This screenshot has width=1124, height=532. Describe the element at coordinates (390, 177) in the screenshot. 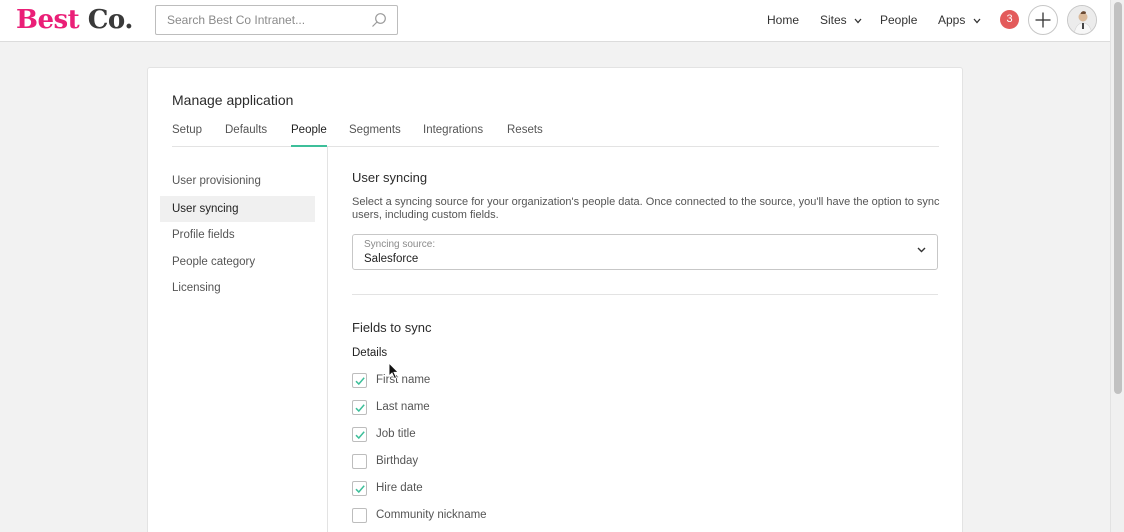

I see `user-syncing-heading: User syncing` at that location.